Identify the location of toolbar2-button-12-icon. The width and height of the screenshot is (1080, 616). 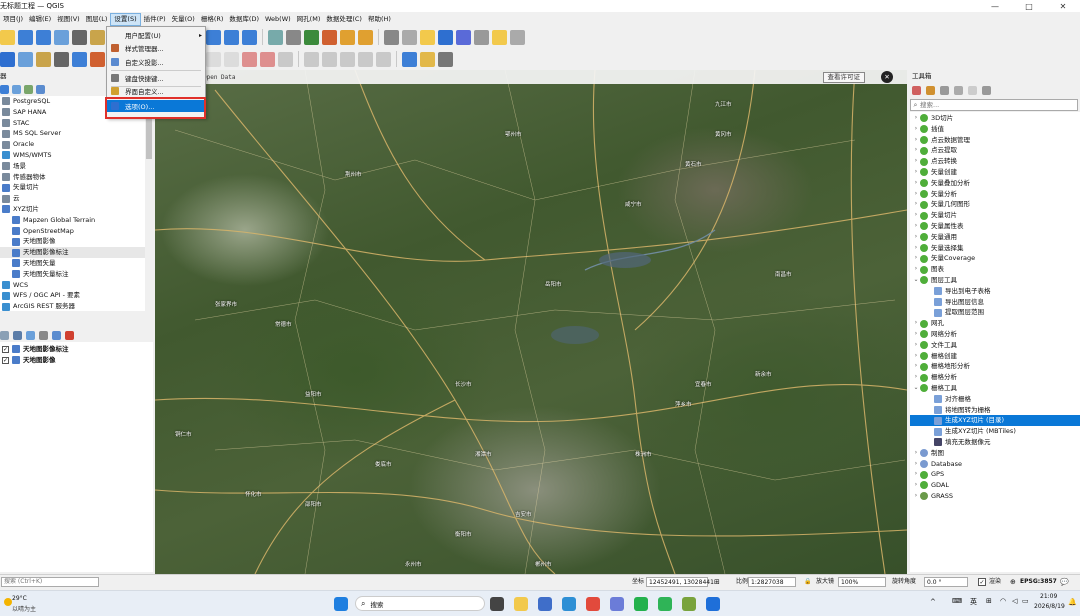
(231, 59).